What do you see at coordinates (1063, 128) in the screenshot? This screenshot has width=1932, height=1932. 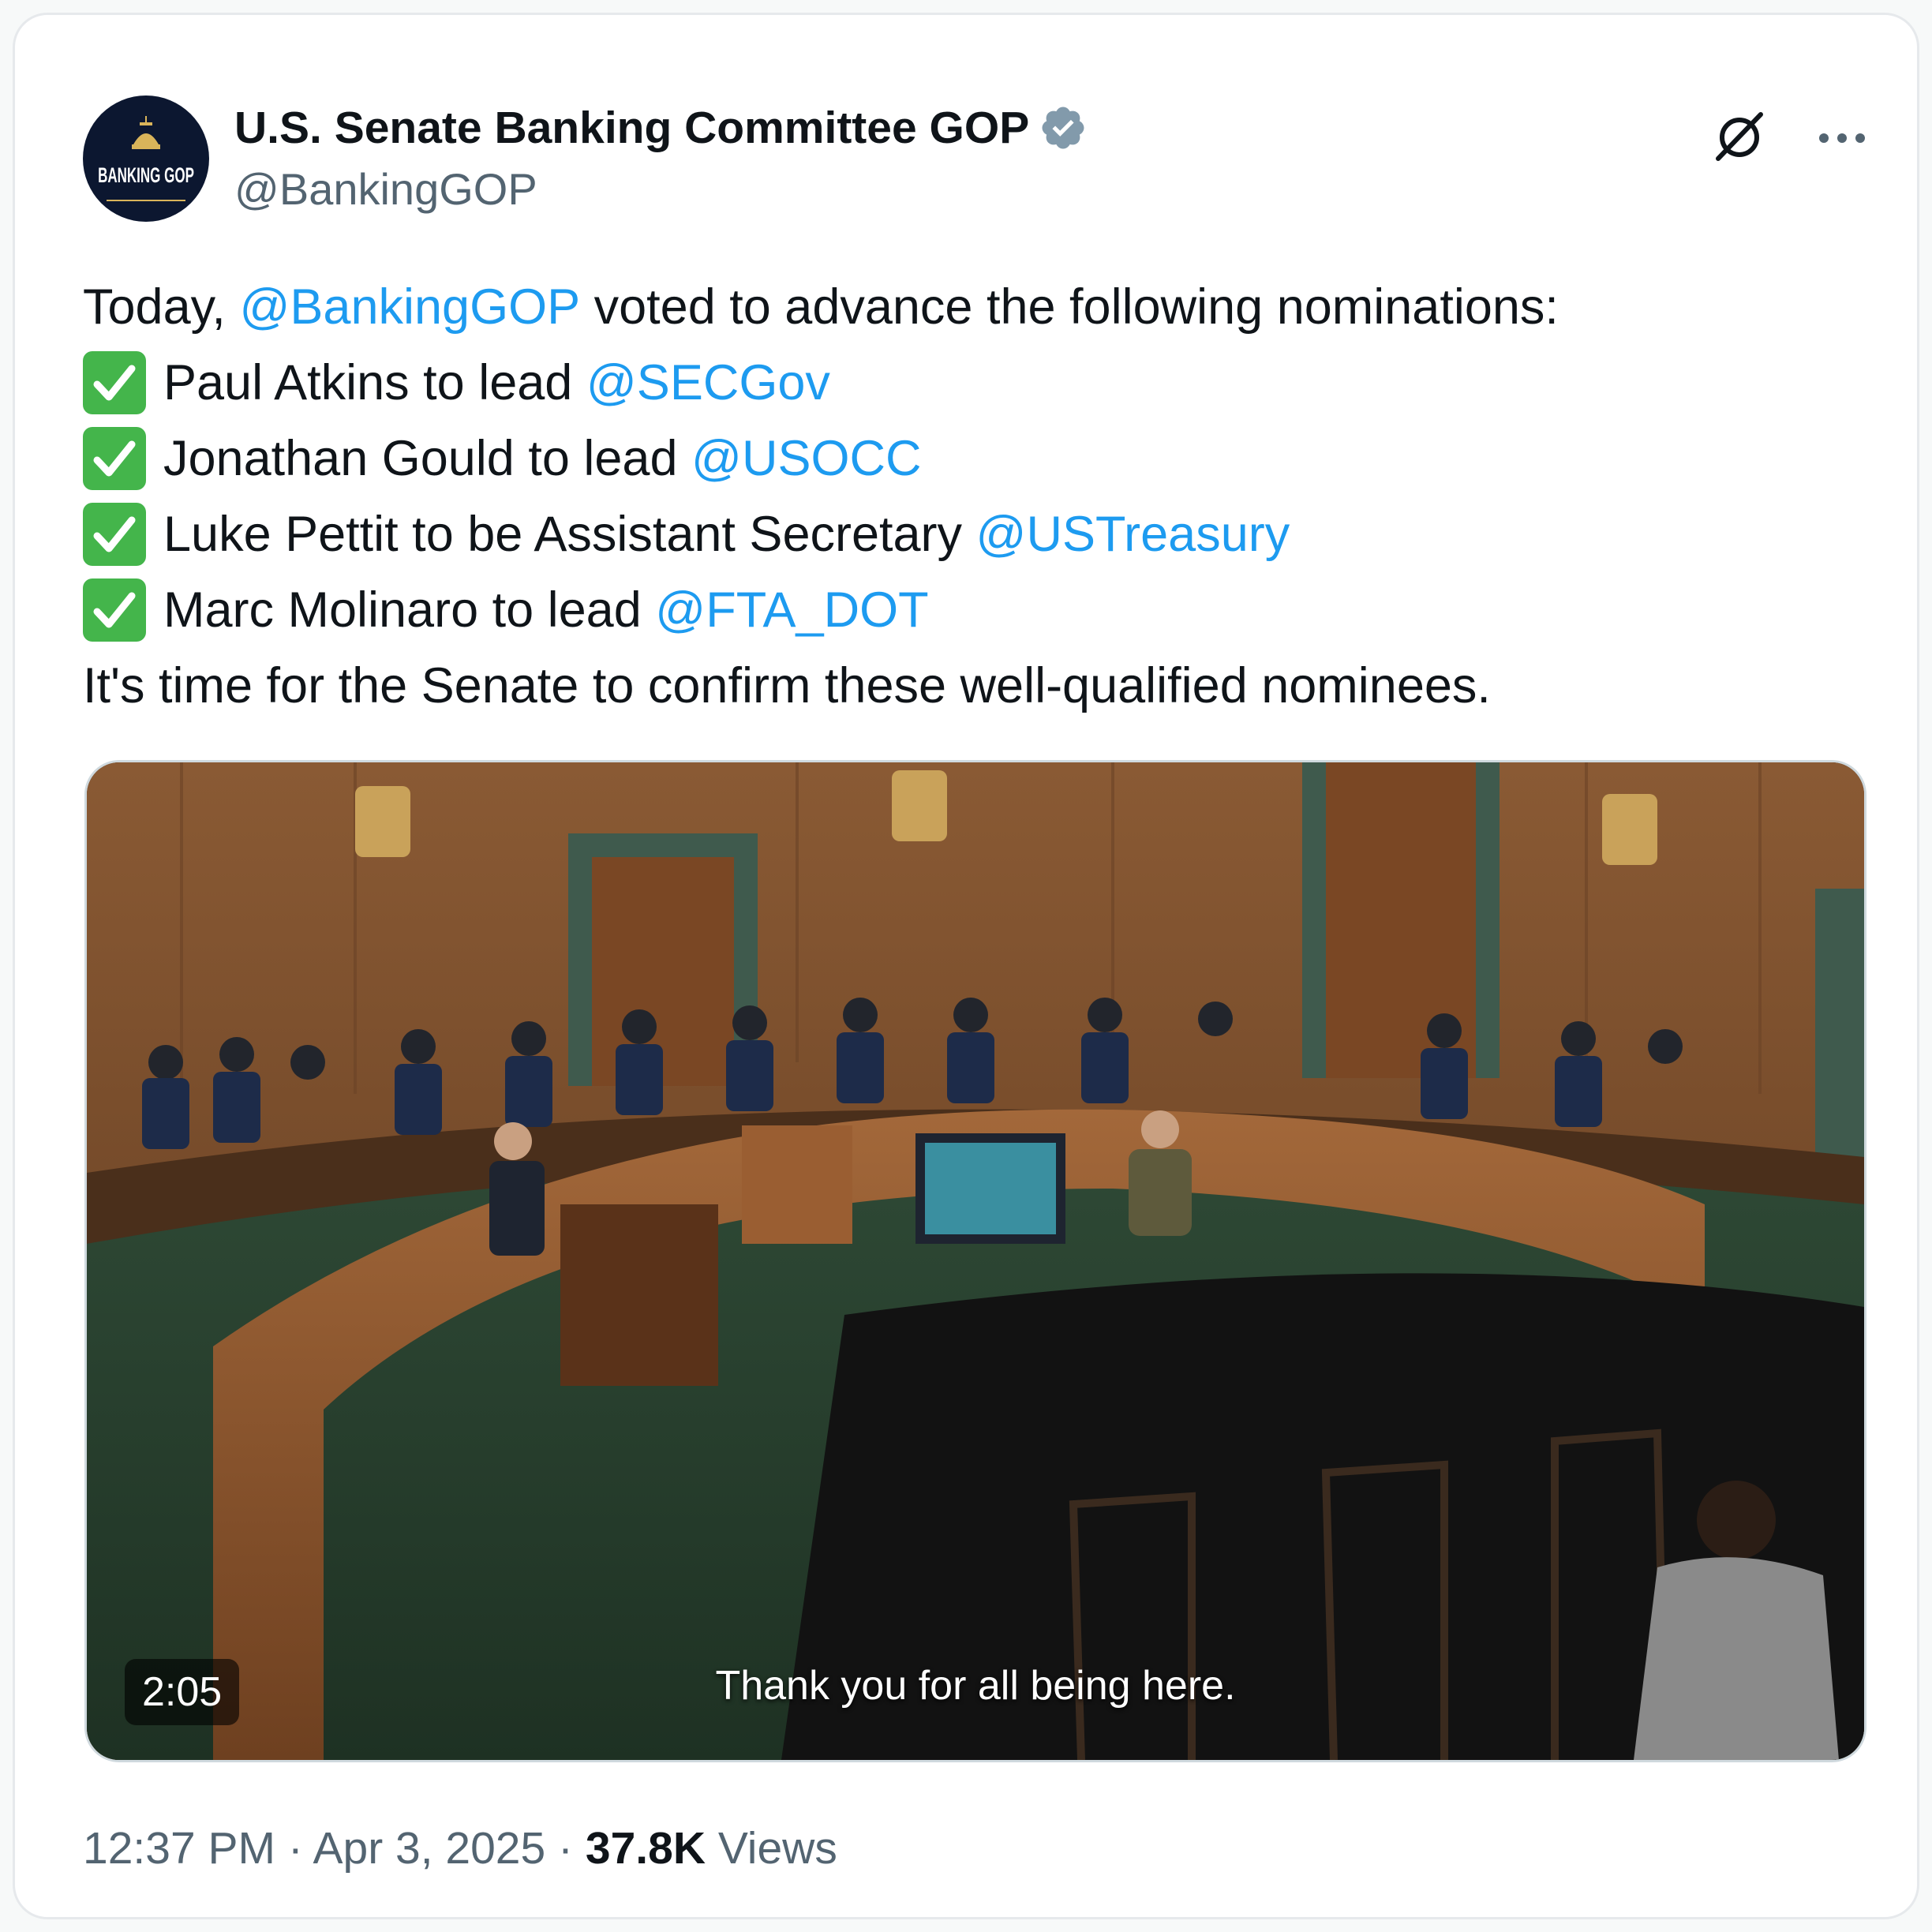 I see `verified-badge-icon` at bounding box center [1063, 128].